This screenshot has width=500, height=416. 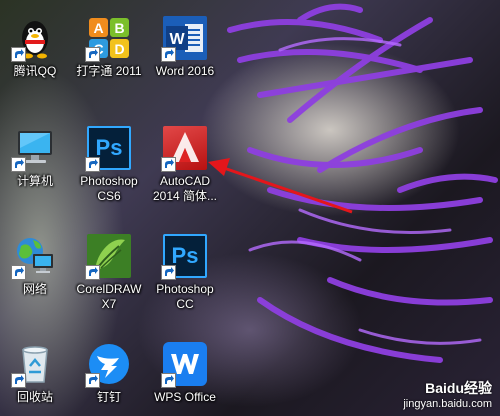 I want to click on desktop-icon-qq: 腾讯QQ, so click(x=37, y=47).